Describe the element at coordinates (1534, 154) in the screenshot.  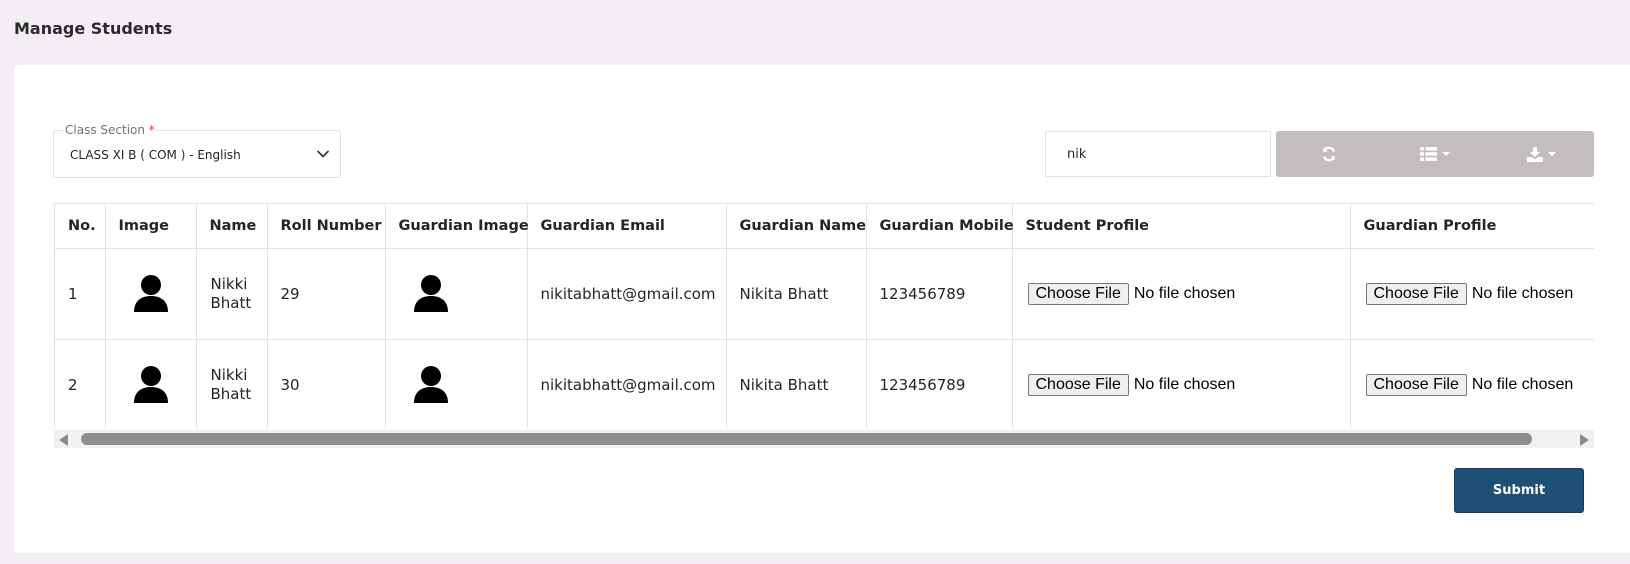
I see `export-icon` at that location.